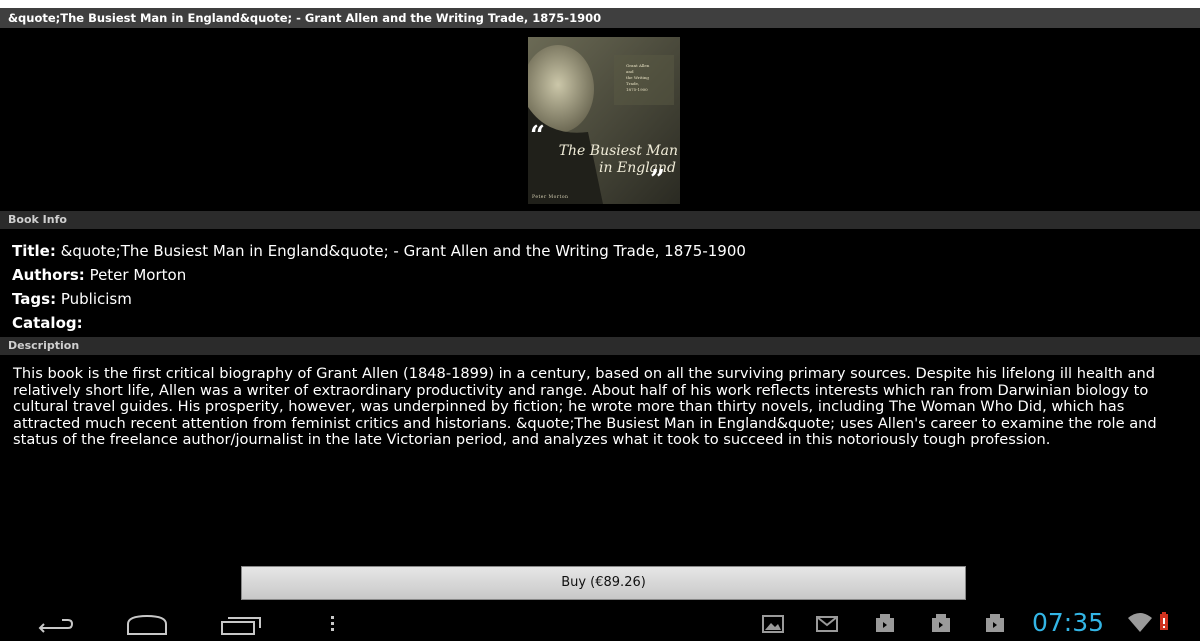 The width and height of the screenshot is (1200, 641). I want to click on cover-subtitle: Grant Allen and the Writing Trade, 1875-1900, so click(638, 77).